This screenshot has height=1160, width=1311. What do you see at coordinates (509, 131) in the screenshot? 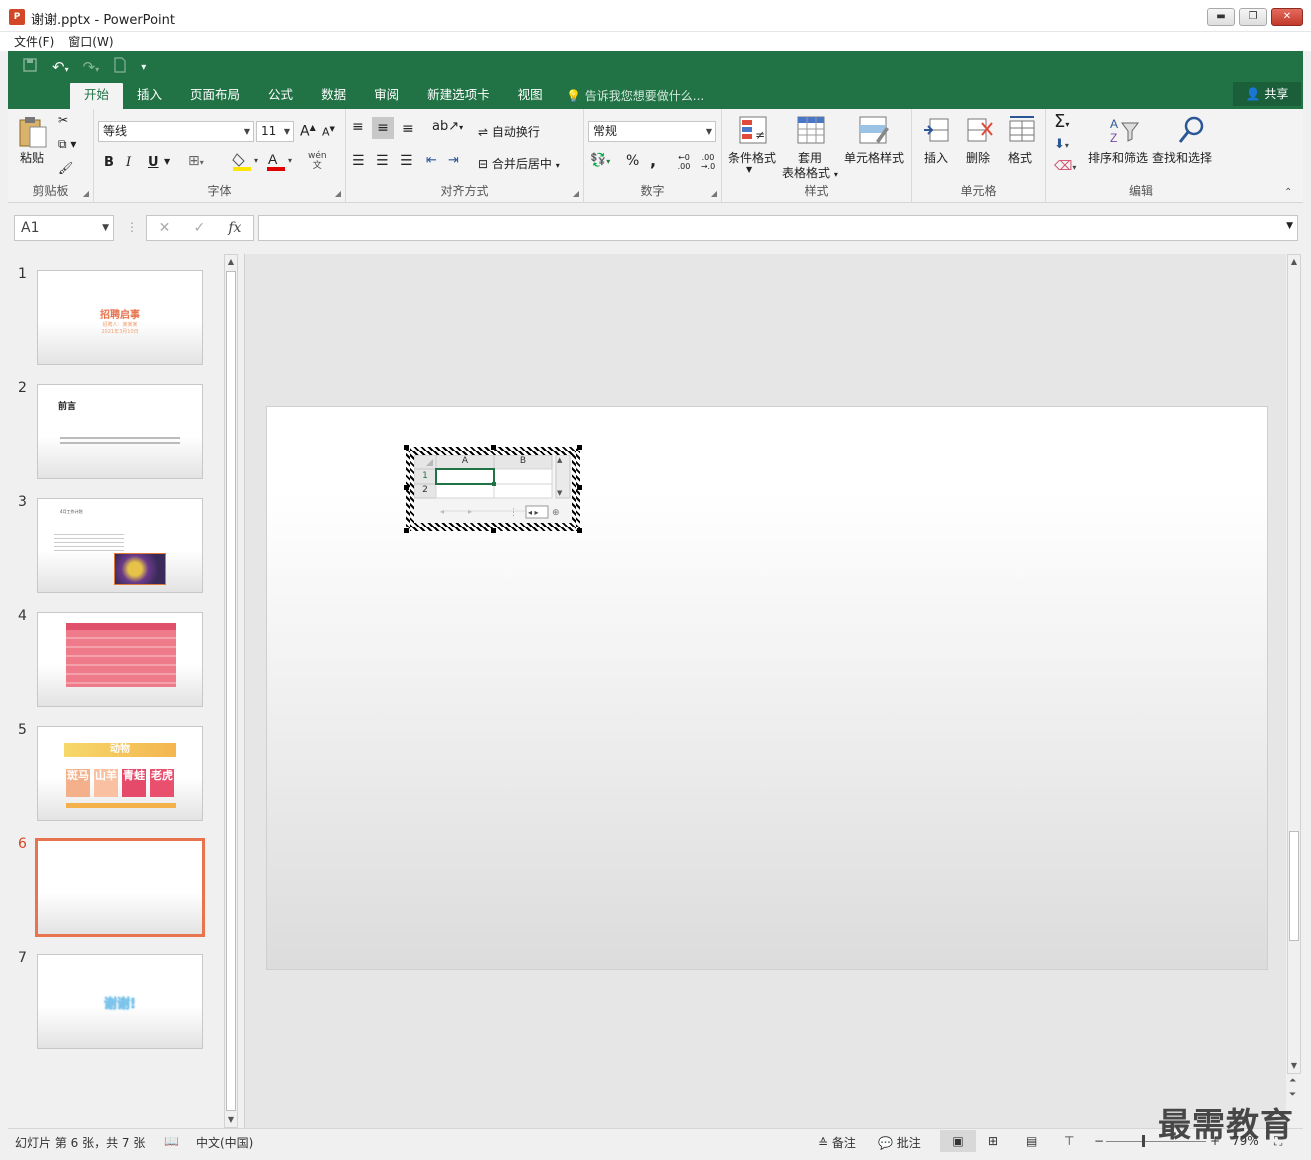
I see `wrap-text-button: ⇌ 自动换行` at bounding box center [509, 131].